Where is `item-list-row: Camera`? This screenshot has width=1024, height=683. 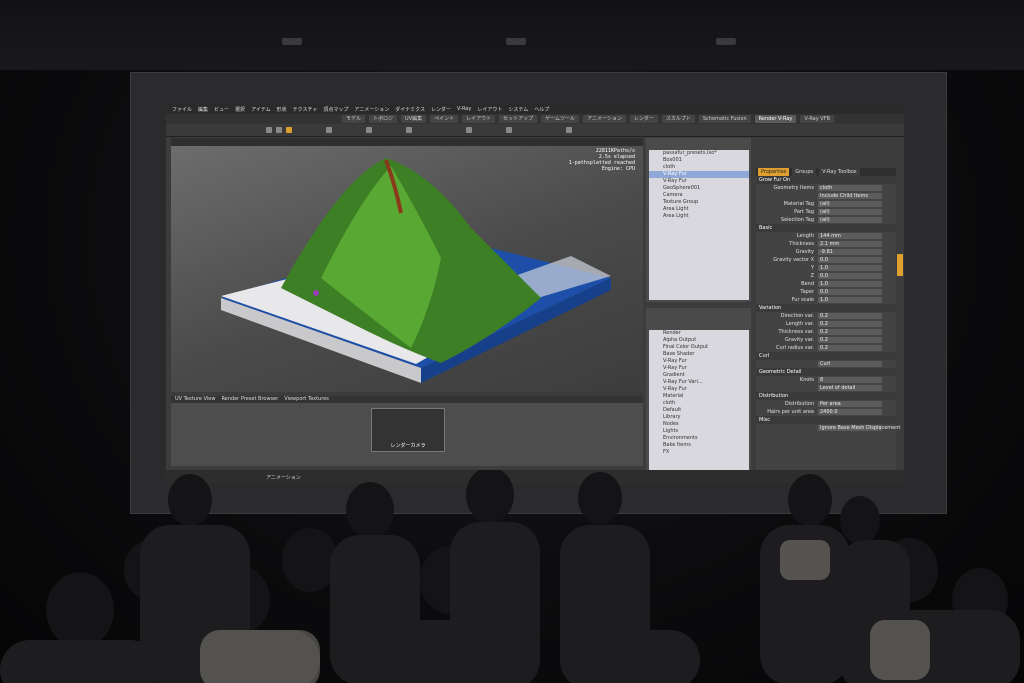 item-list-row: Camera is located at coordinates (699, 195).